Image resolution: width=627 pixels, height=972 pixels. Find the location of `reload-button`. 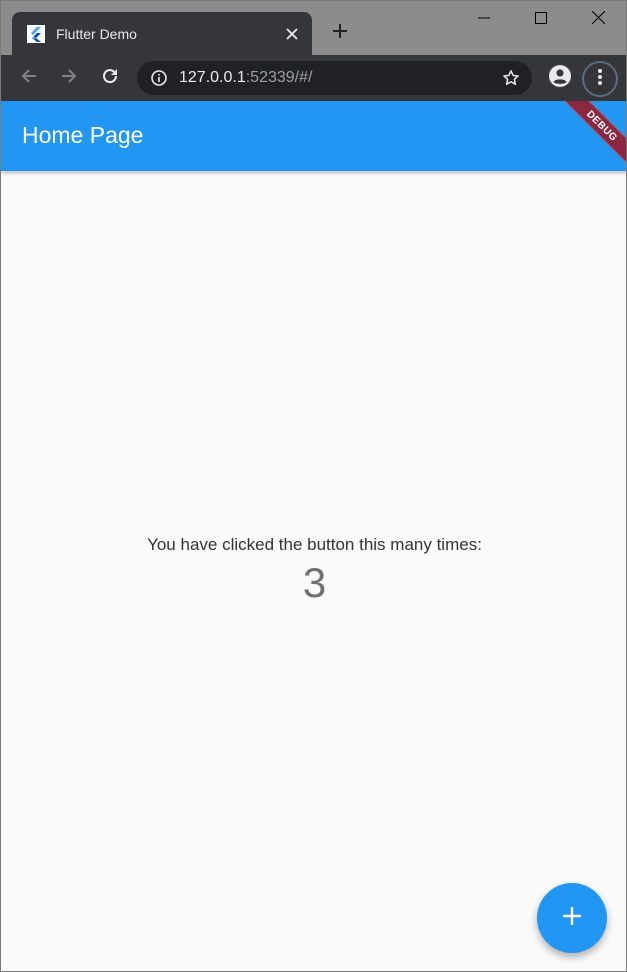

reload-button is located at coordinates (110, 78).